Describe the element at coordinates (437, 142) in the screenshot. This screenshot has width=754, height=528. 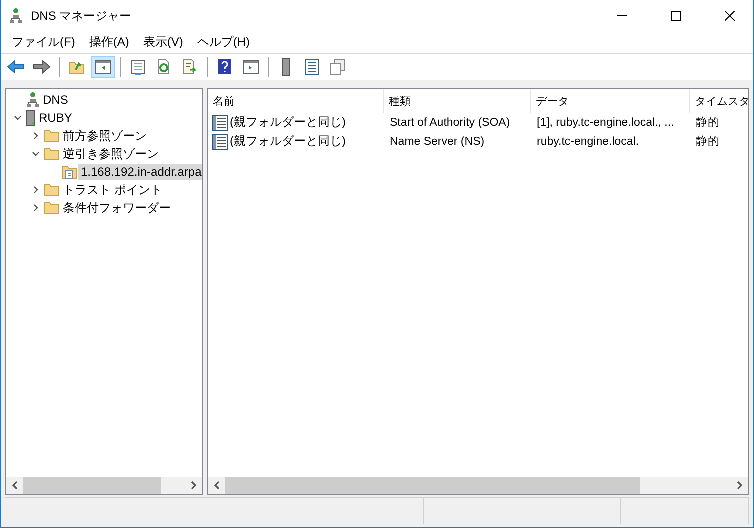
I see `table-cell-text: Name Server (NS)` at that location.